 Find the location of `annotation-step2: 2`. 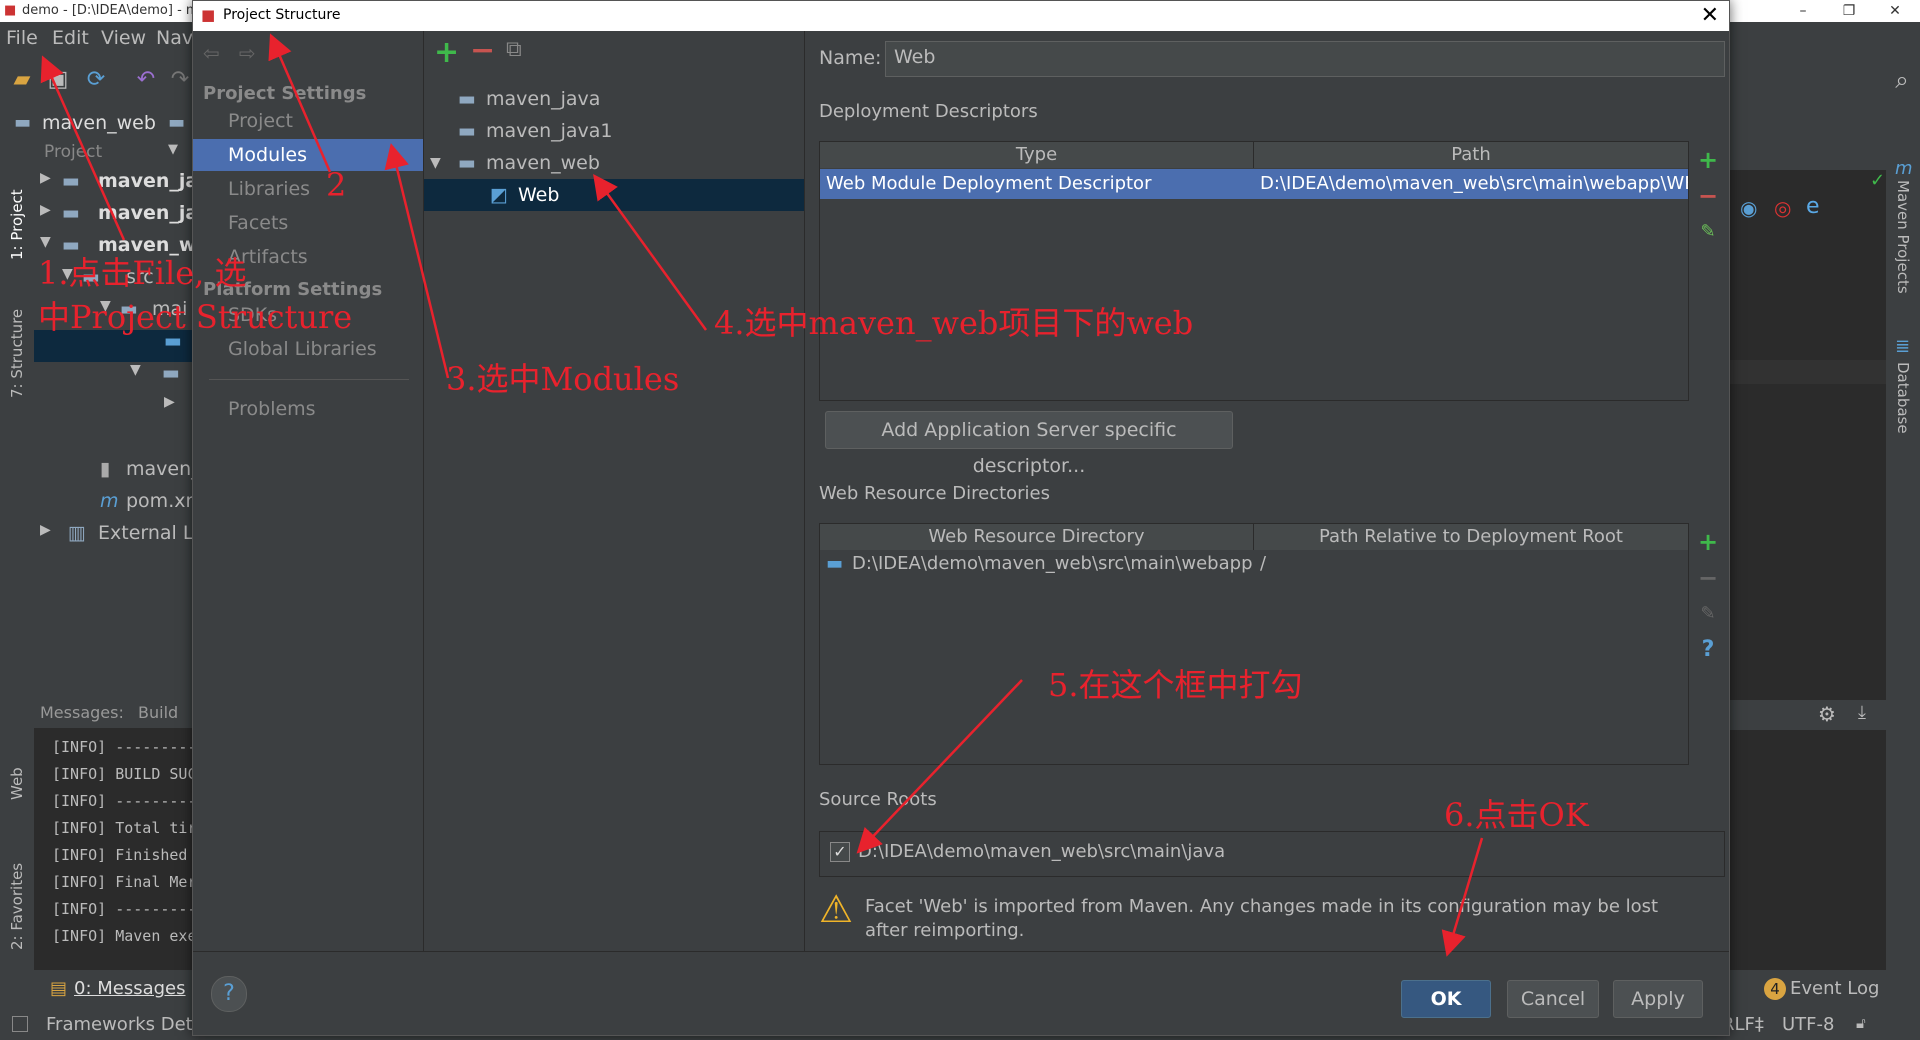

annotation-step2: 2 is located at coordinates (336, 185).